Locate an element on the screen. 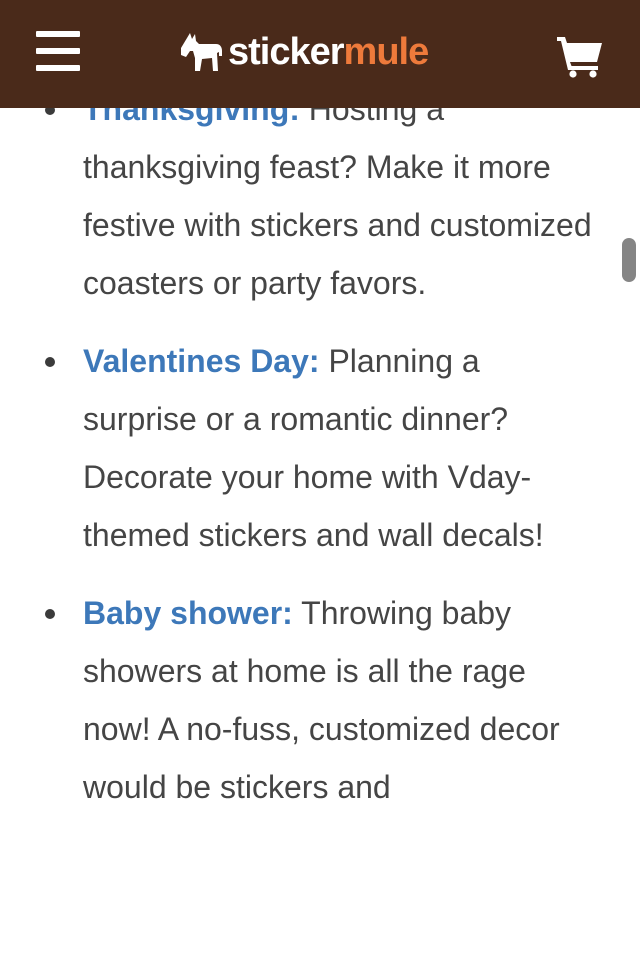 This screenshot has width=640, height=959. logo-text-sticker: sticker is located at coordinates (286, 52).